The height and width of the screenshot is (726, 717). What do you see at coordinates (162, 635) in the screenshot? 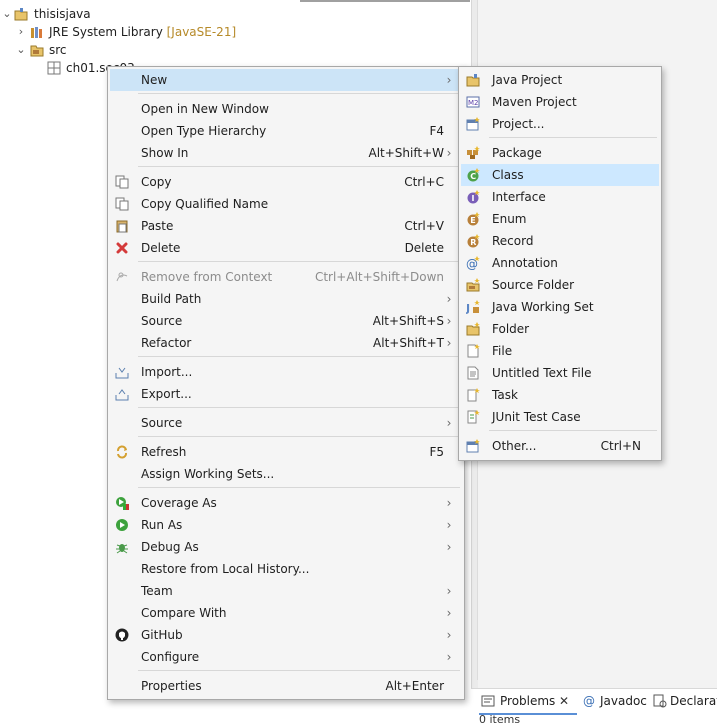
I see `menu-label: GitHub` at bounding box center [162, 635].